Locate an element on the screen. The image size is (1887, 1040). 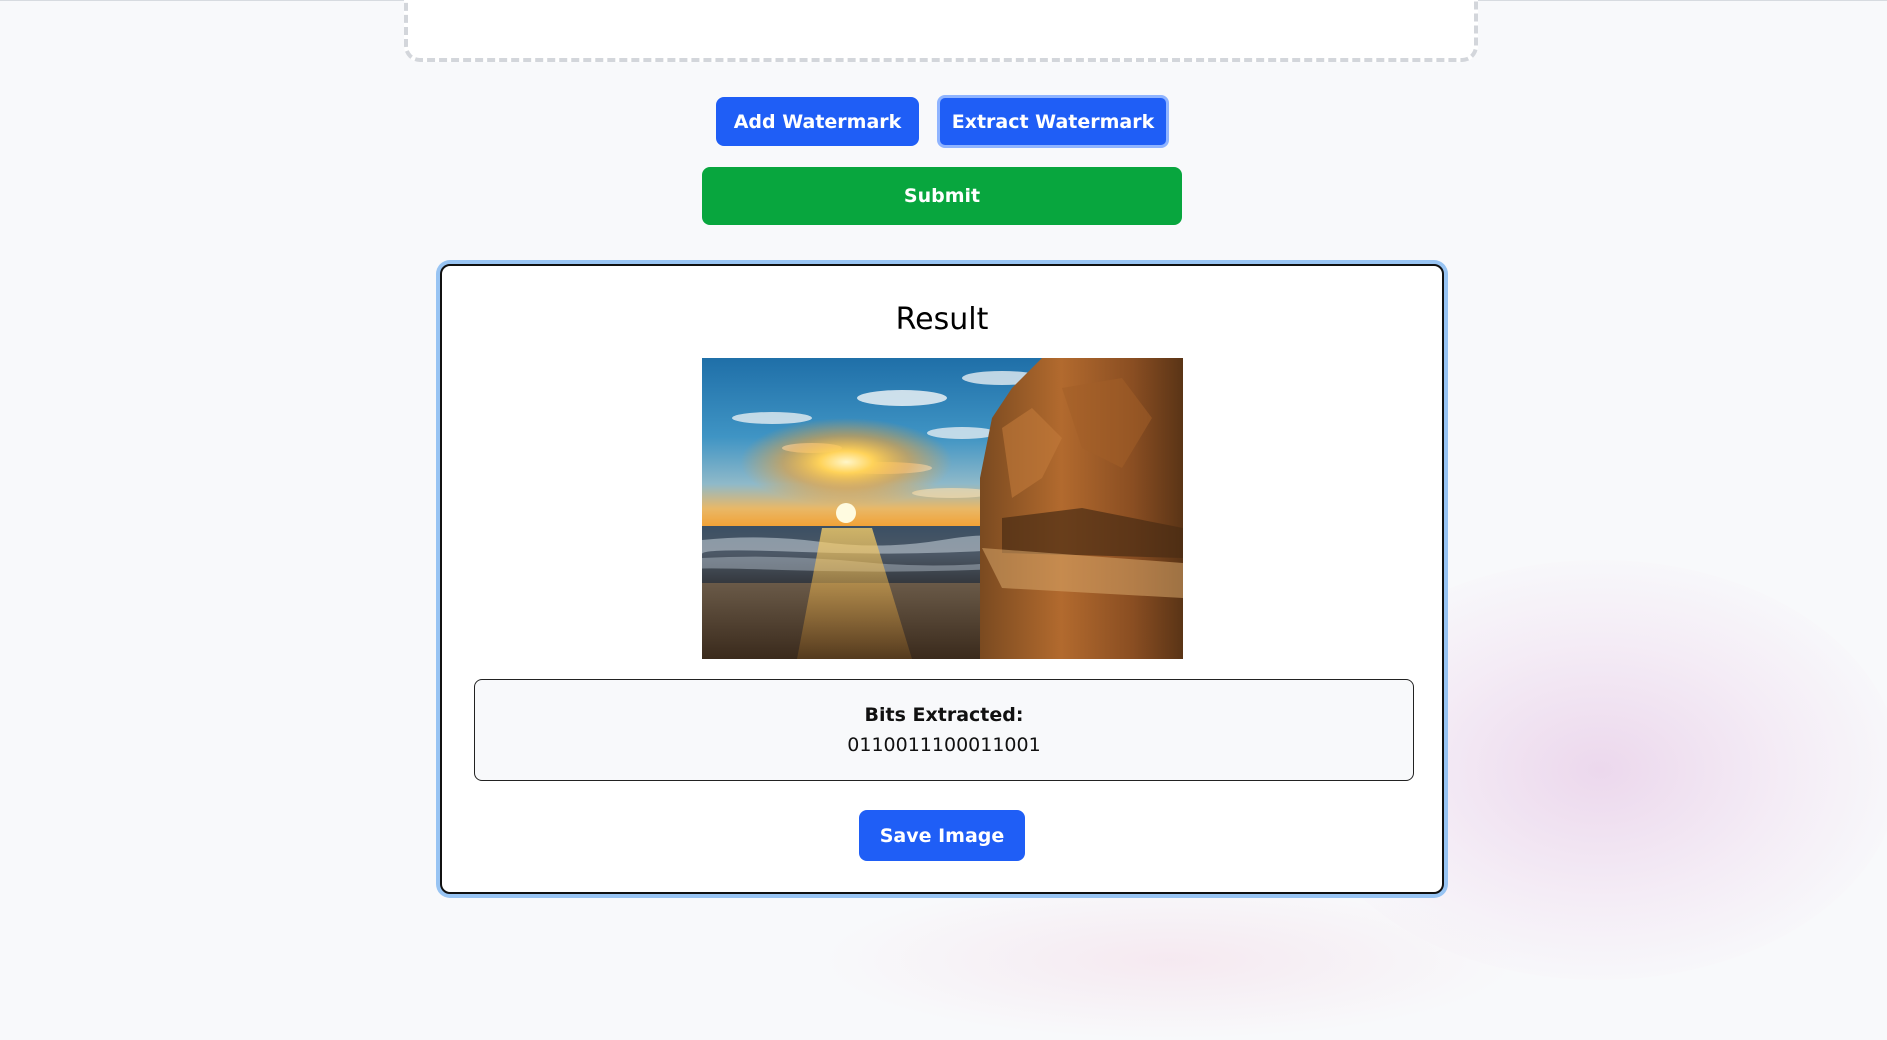
result-title: Result is located at coordinates (942, 319).